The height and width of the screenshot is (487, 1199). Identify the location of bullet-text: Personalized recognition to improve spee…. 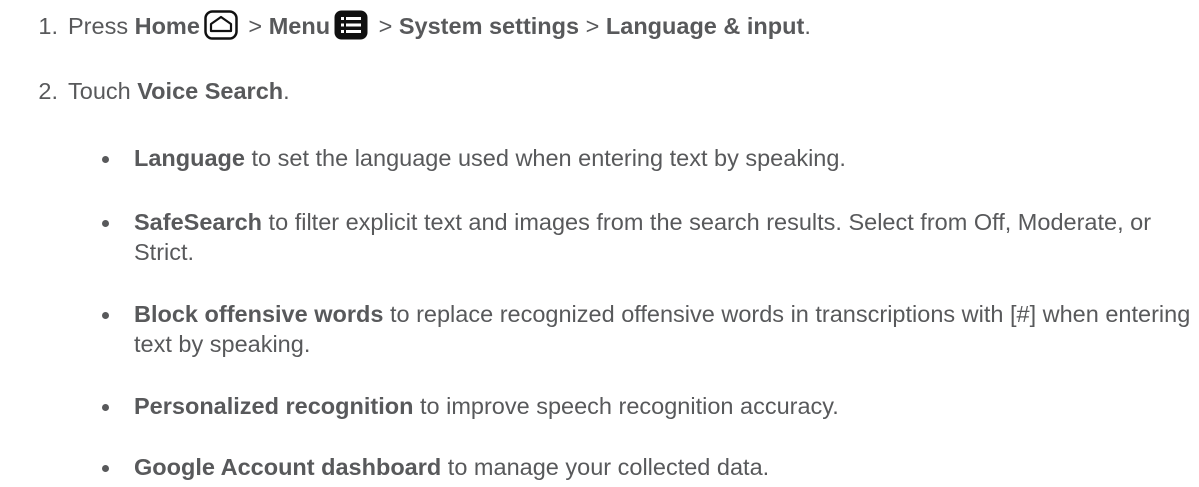
(664, 406).